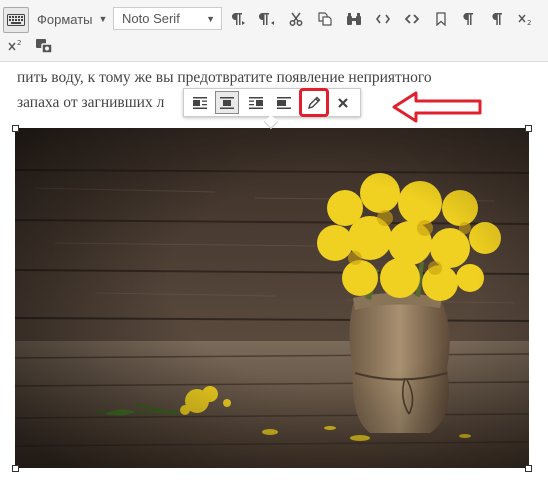 The height and width of the screenshot is (482, 548). What do you see at coordinates (528, 468) in the screenshot?
I see `resize-handle-bottom-right` at bounding box center [528, 468].